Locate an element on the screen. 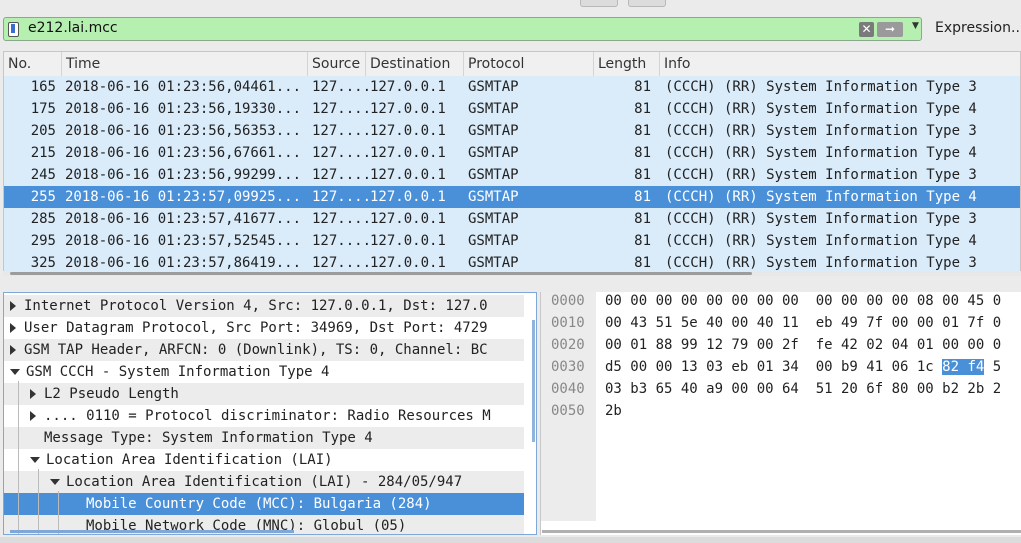 The height and width of the screenshot is (543, 1021). details-horizontal-scrollbar is located at coordinates (152, 531).